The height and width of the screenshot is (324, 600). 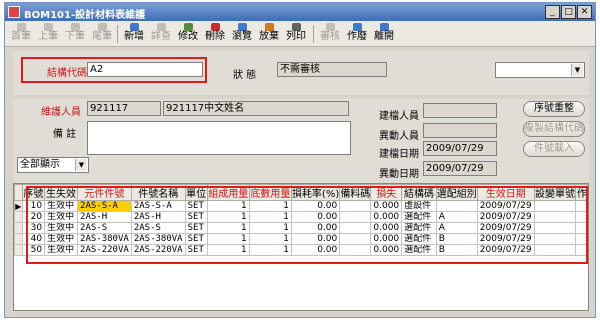 What do you see at coordinates (269, 27) in the screenshot?
I see `cancel-icon` at bounding box center [269, 27].